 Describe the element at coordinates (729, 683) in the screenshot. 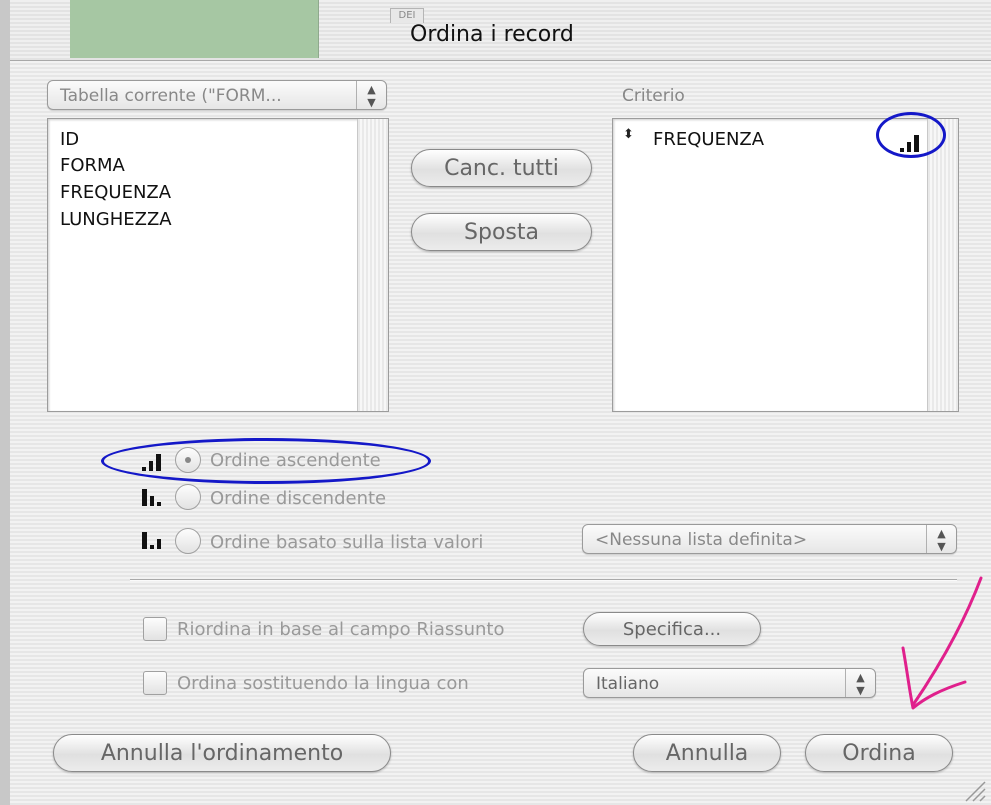

I see `language-popup: Italiano ▲ ▼` at that location.